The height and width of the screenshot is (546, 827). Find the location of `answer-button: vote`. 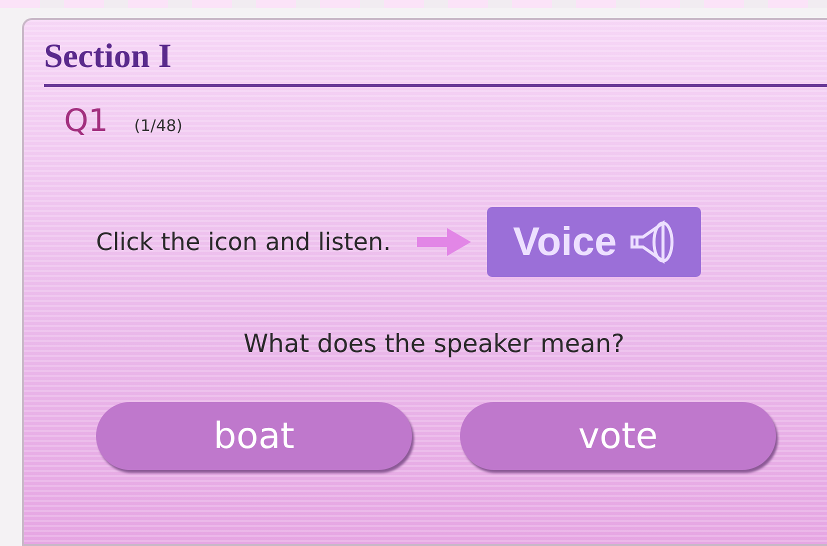

answer-button: vote is located at coordinates (618, 436).